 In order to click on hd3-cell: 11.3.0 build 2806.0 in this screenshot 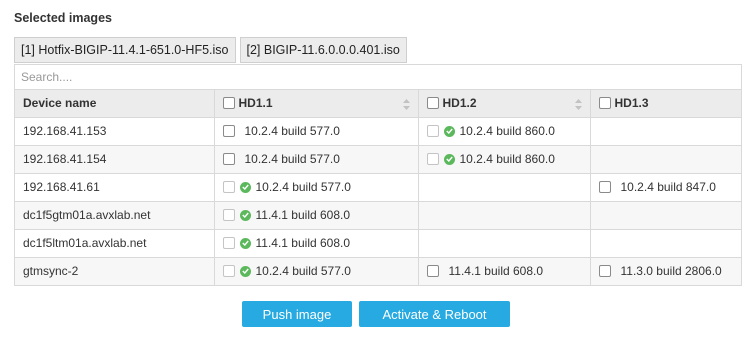, I will do `click(665, 270)`.